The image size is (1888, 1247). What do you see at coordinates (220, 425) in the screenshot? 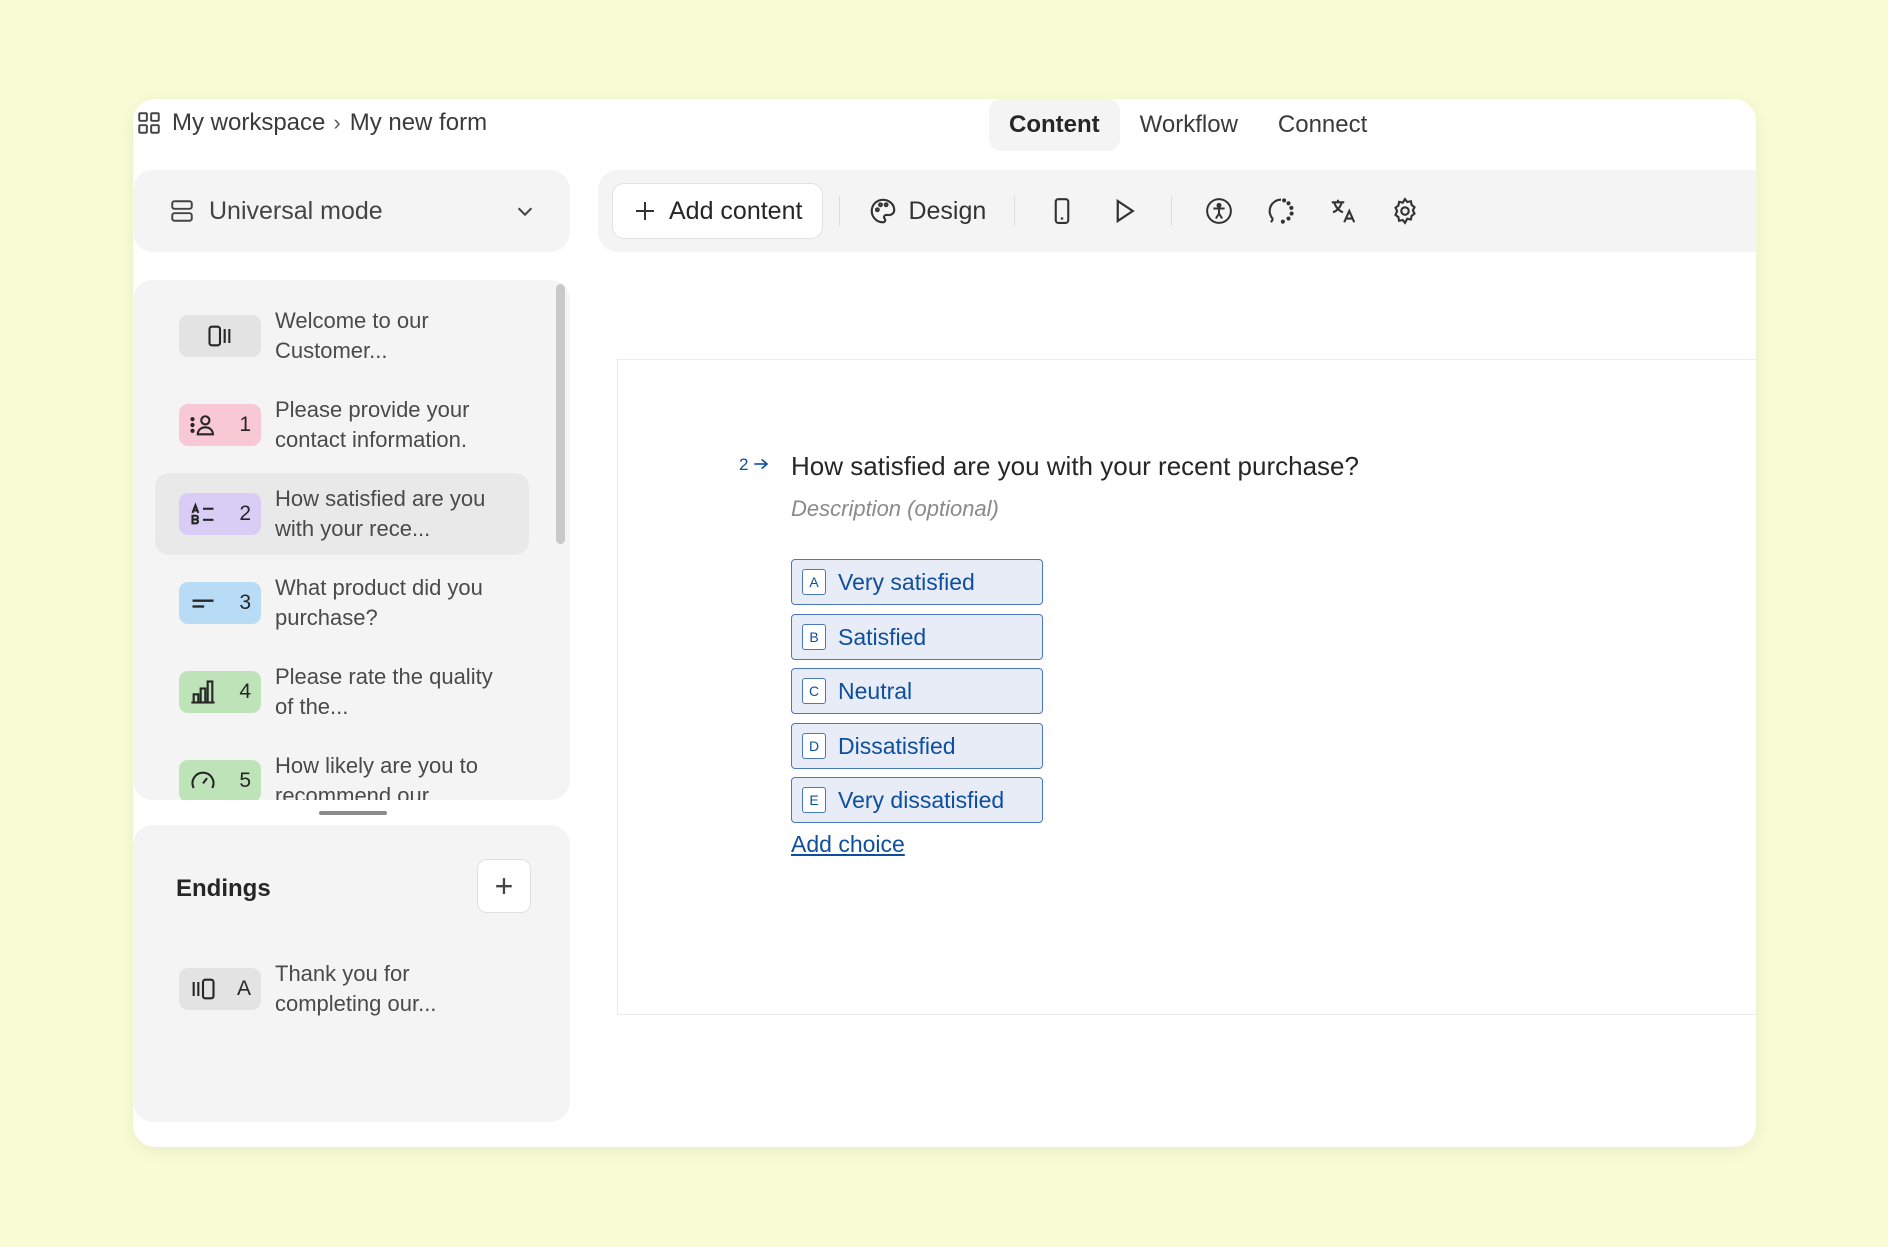
I see `question-type-badge: 1` at bounding box center [220, 425].